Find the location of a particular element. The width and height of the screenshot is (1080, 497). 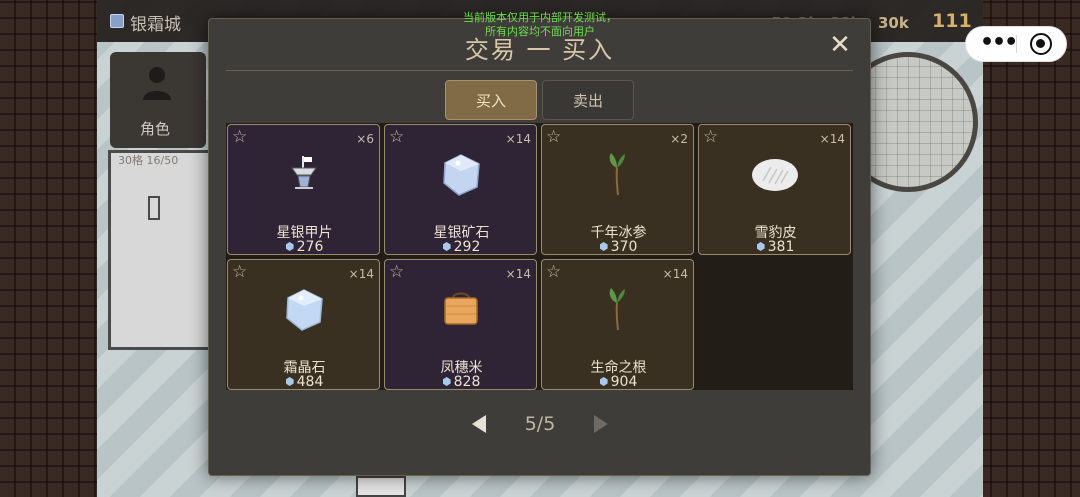

title-divider is located at coordinates (539, 70).